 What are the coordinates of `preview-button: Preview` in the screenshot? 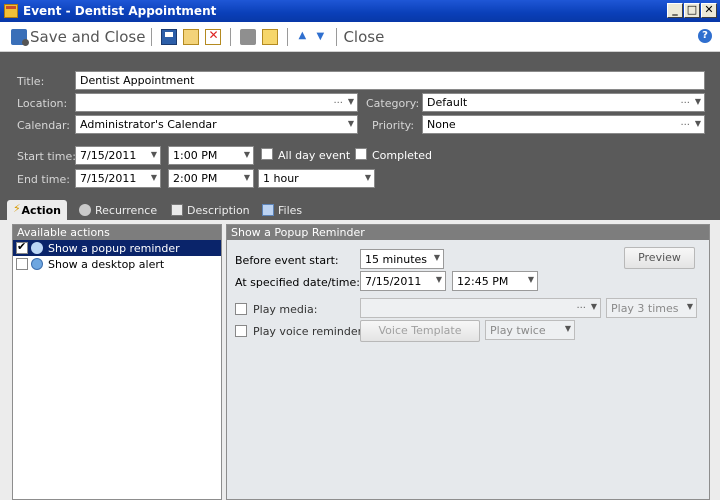 It's located at (659, 258).